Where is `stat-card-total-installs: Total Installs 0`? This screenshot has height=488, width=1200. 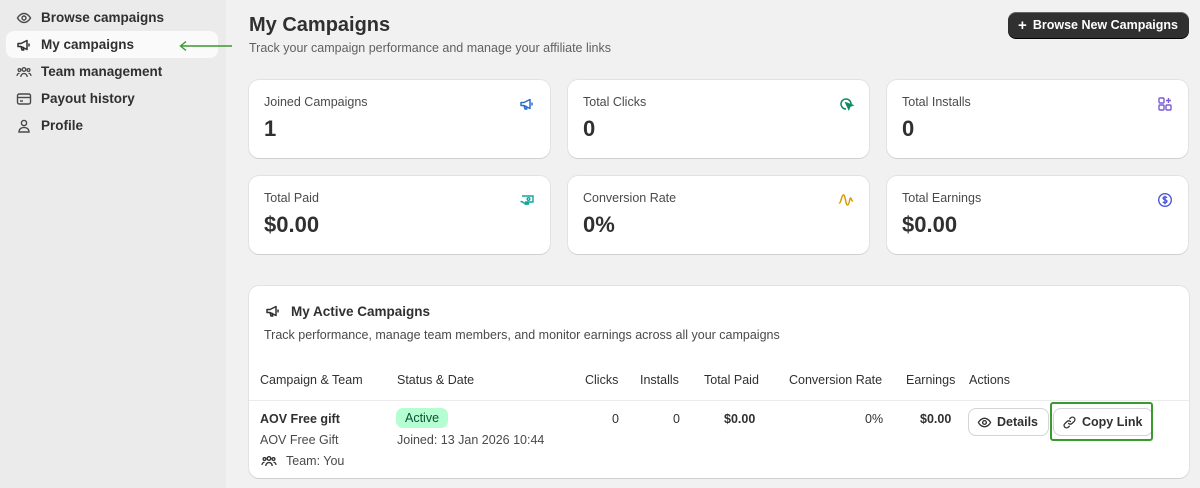
stat-card-total-installs: Total Installs 0 is located at coordinates (1037, 119).